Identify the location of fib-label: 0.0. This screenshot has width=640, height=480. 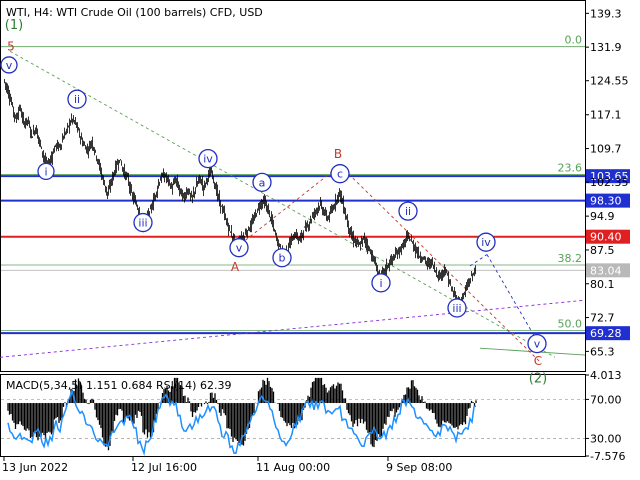
(574, 40).